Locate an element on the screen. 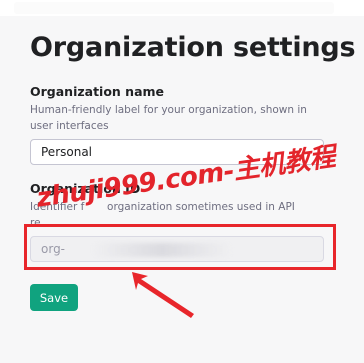 This screenshot has height=363, width=364. top-bar is located at coordinates (182, 8).